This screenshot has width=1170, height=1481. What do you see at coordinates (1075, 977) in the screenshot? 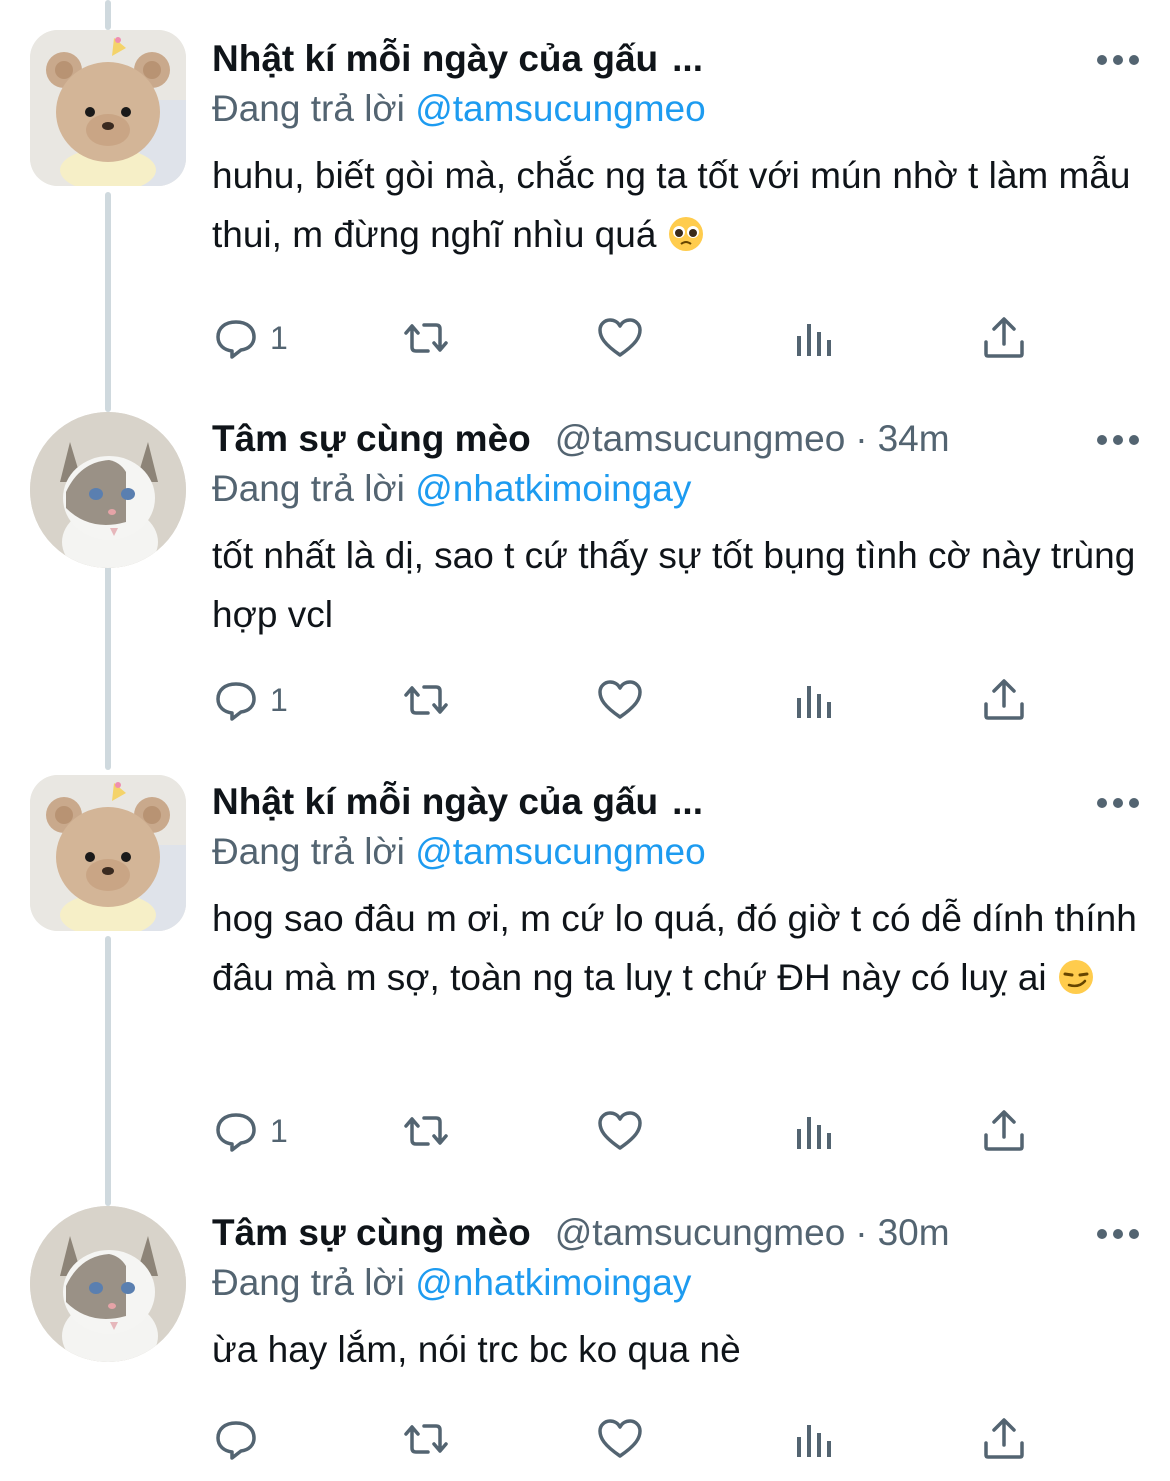
I see `smirking-face-emoji-icon` at bounding box center [1075, 977].